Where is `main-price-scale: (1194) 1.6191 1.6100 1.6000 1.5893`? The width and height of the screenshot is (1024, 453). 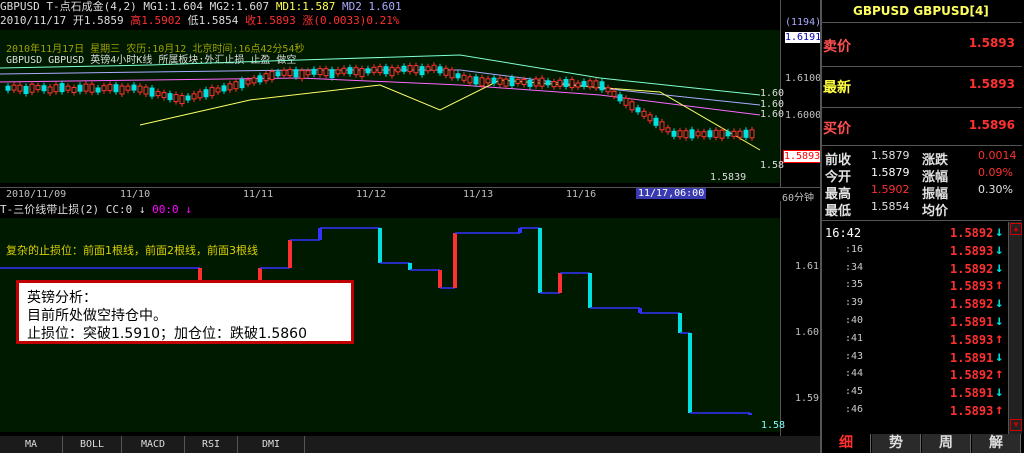
main-price-scale: (1194) 1.6191 1.6100 1.6000 1.5893 is located at coordinates (801, 93).